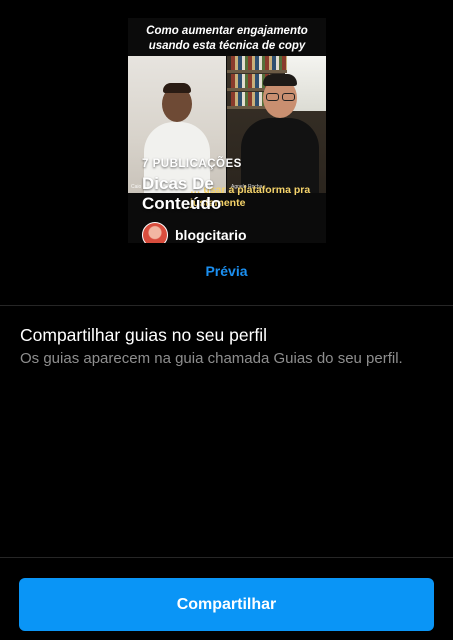 This screenshot has height=640, width=453. Describe the element at coordinates (226, 271) in the screenshot. I see `preview-link: Prévia` at that location.